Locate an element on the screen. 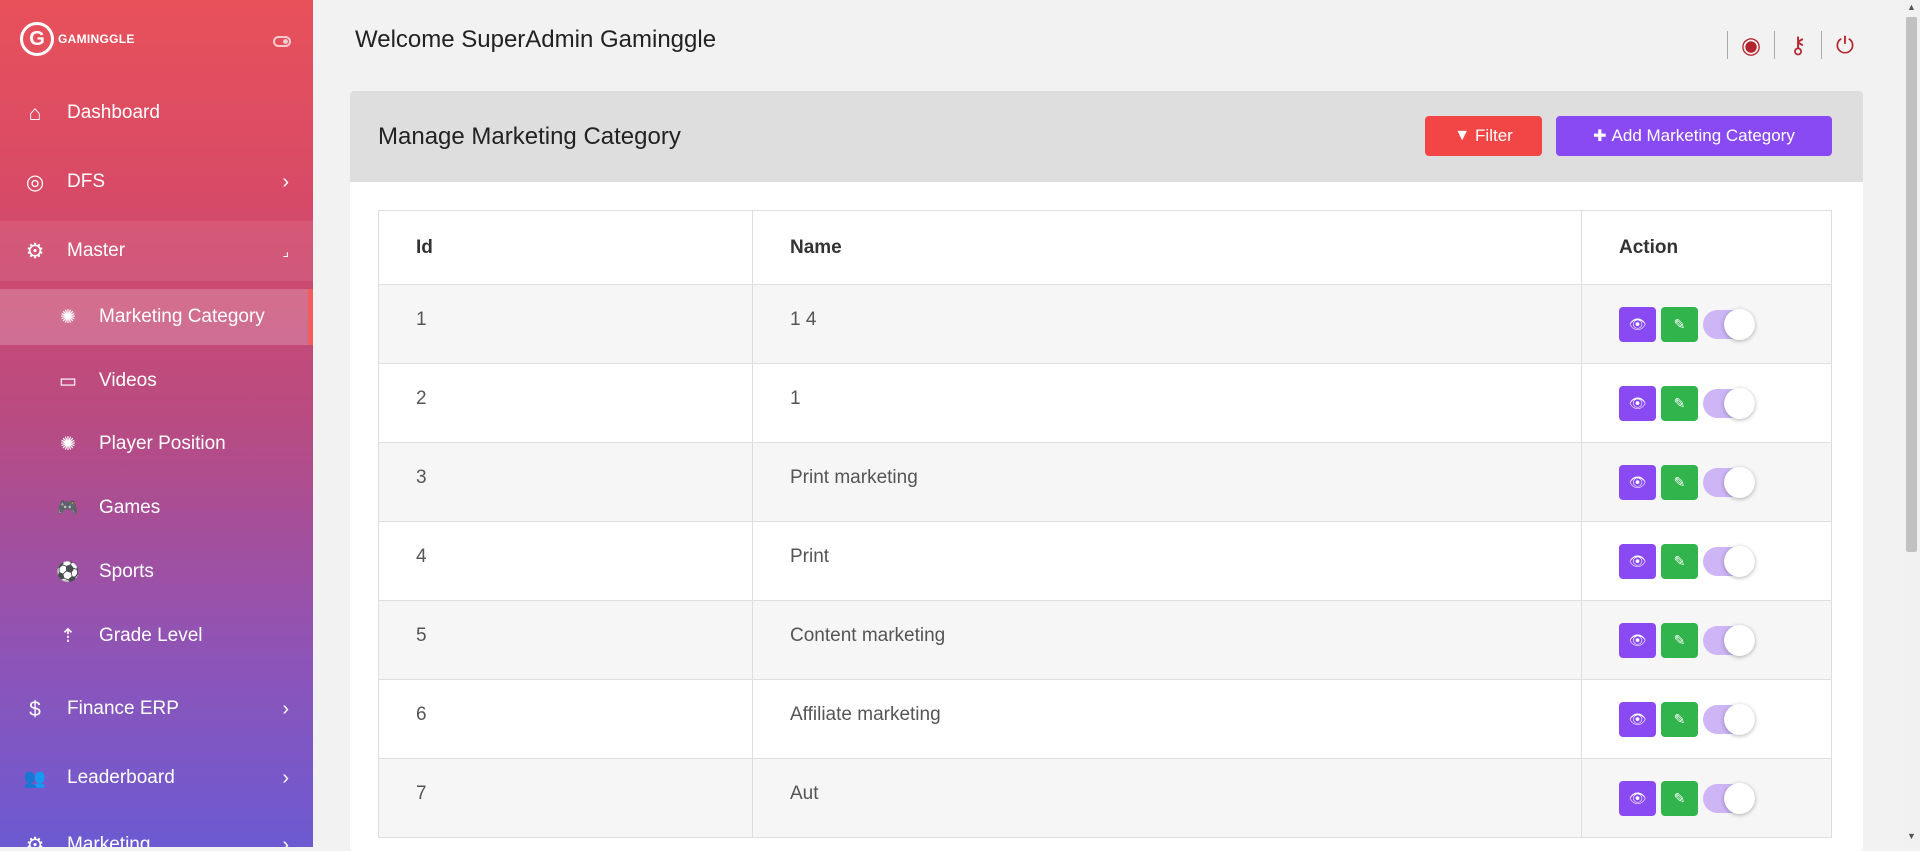  sidebar-subitem-games: 🎮 Games is located at coordinates (156, 508).